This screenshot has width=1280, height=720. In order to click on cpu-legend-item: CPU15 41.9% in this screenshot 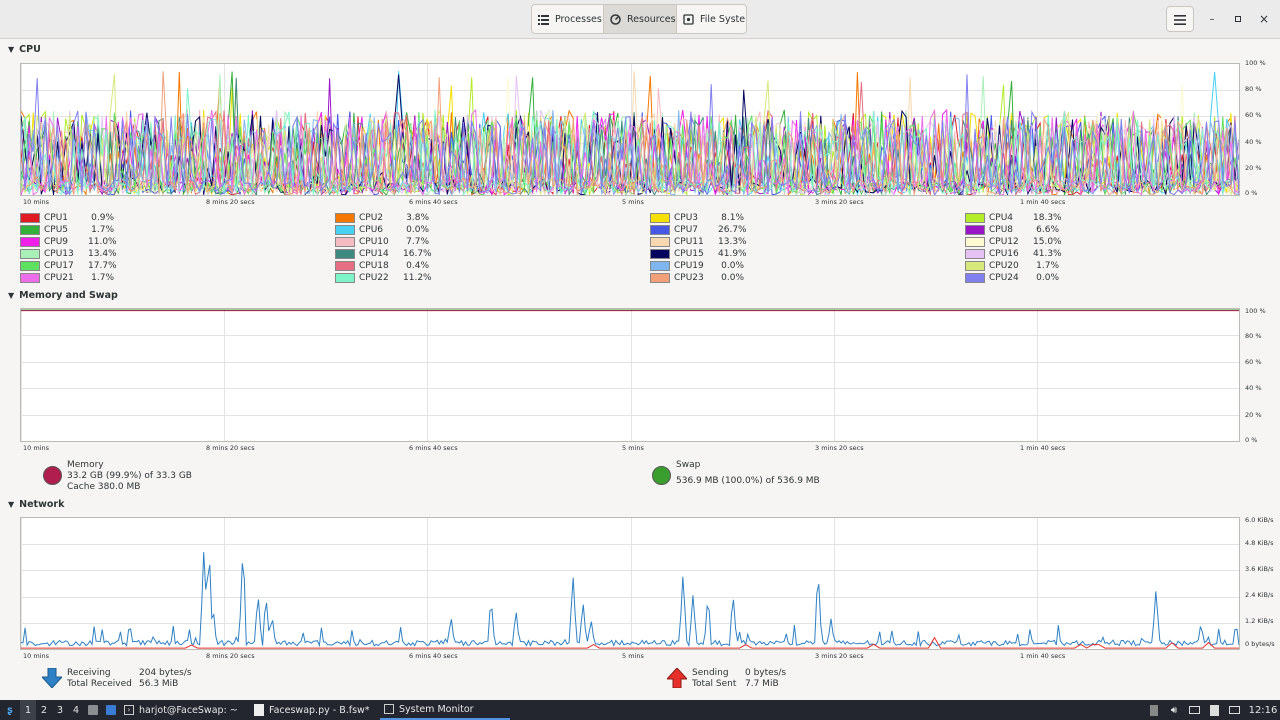, I will do `click(698, 254)`.